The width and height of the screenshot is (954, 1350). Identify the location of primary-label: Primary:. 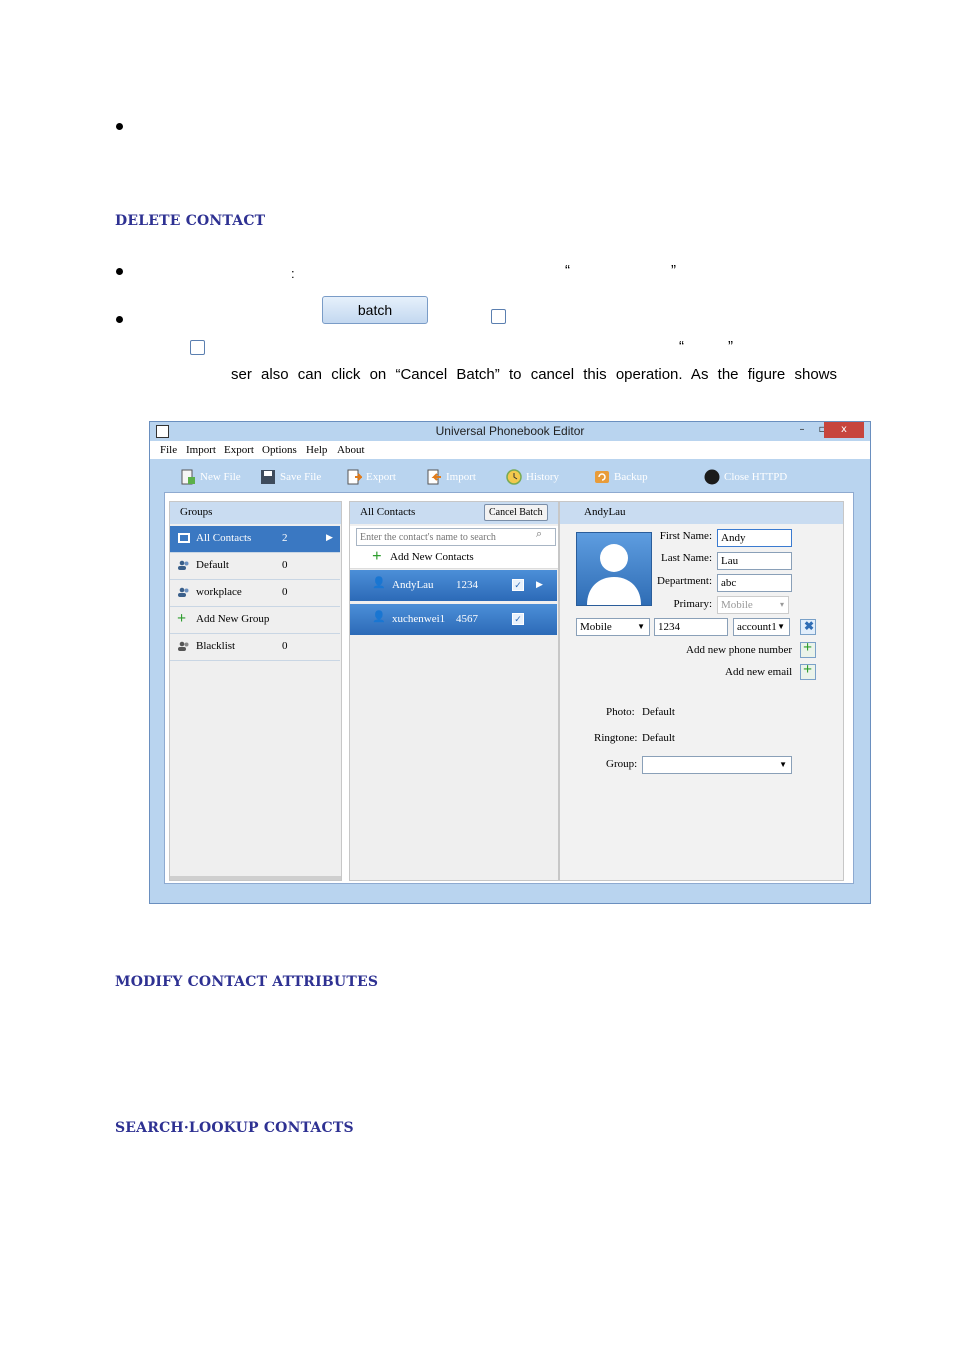
(693, 604).